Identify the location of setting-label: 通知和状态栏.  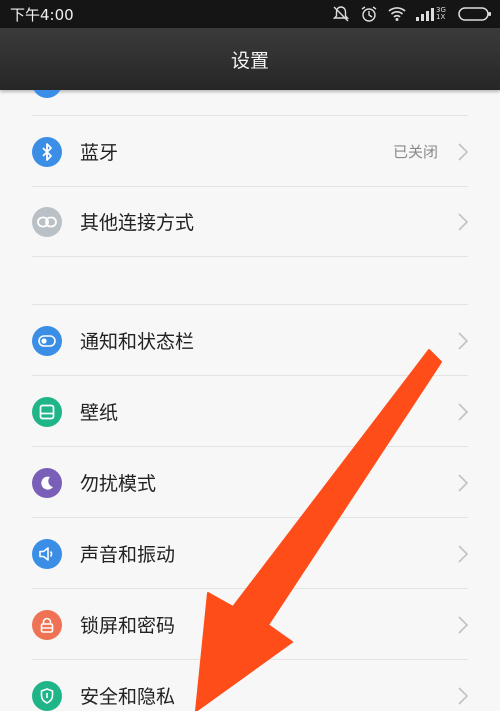
(137, 342).